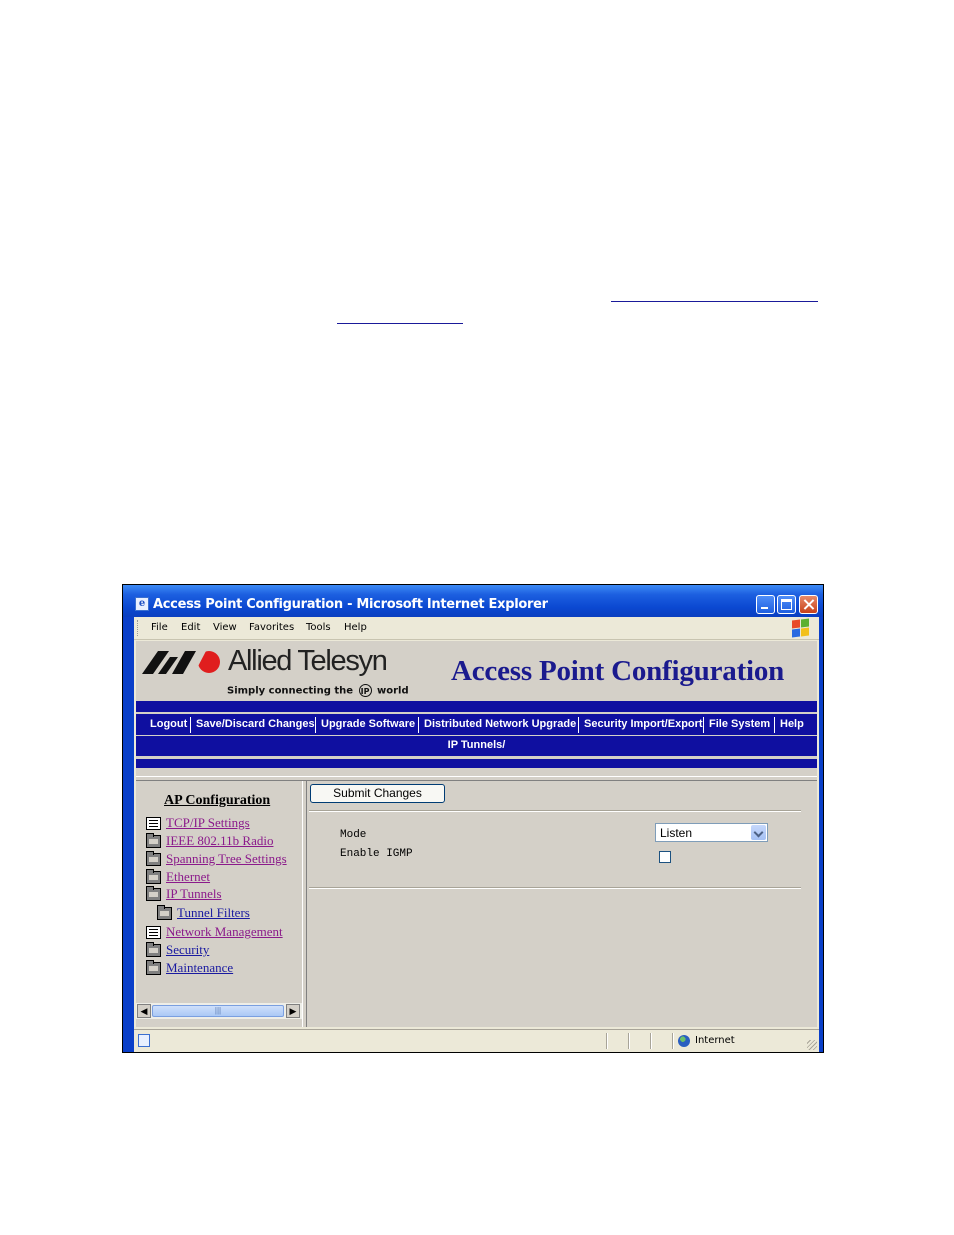 This screenshot has height=1235, width=954. I want to click on maximize-button, so click(786, 604).